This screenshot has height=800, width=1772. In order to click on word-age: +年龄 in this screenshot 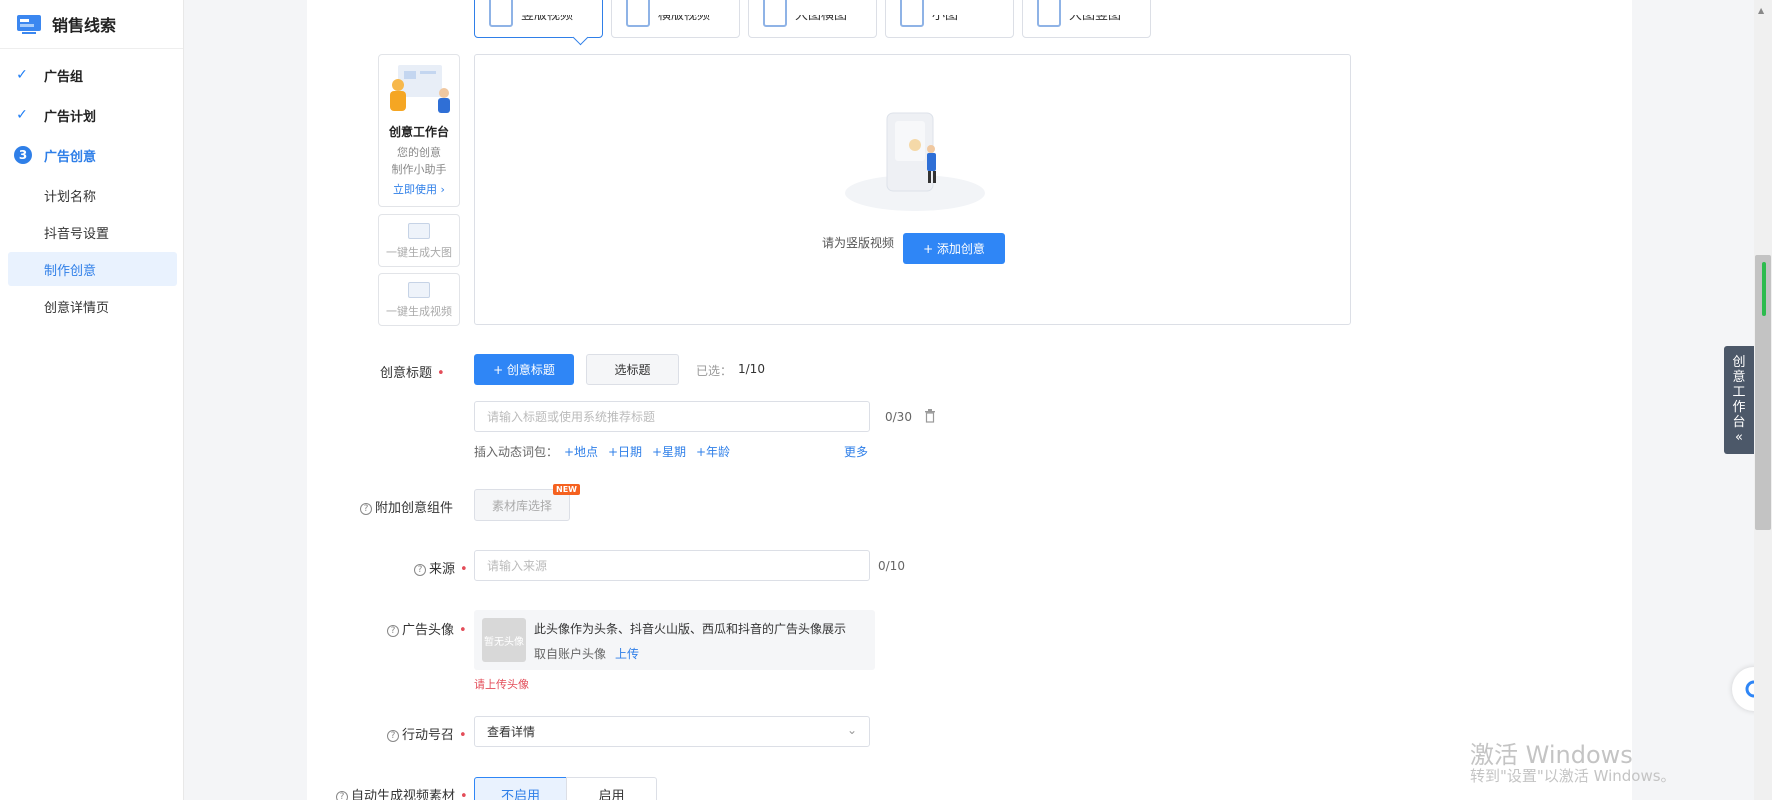, I will do `click(713, 451)`.